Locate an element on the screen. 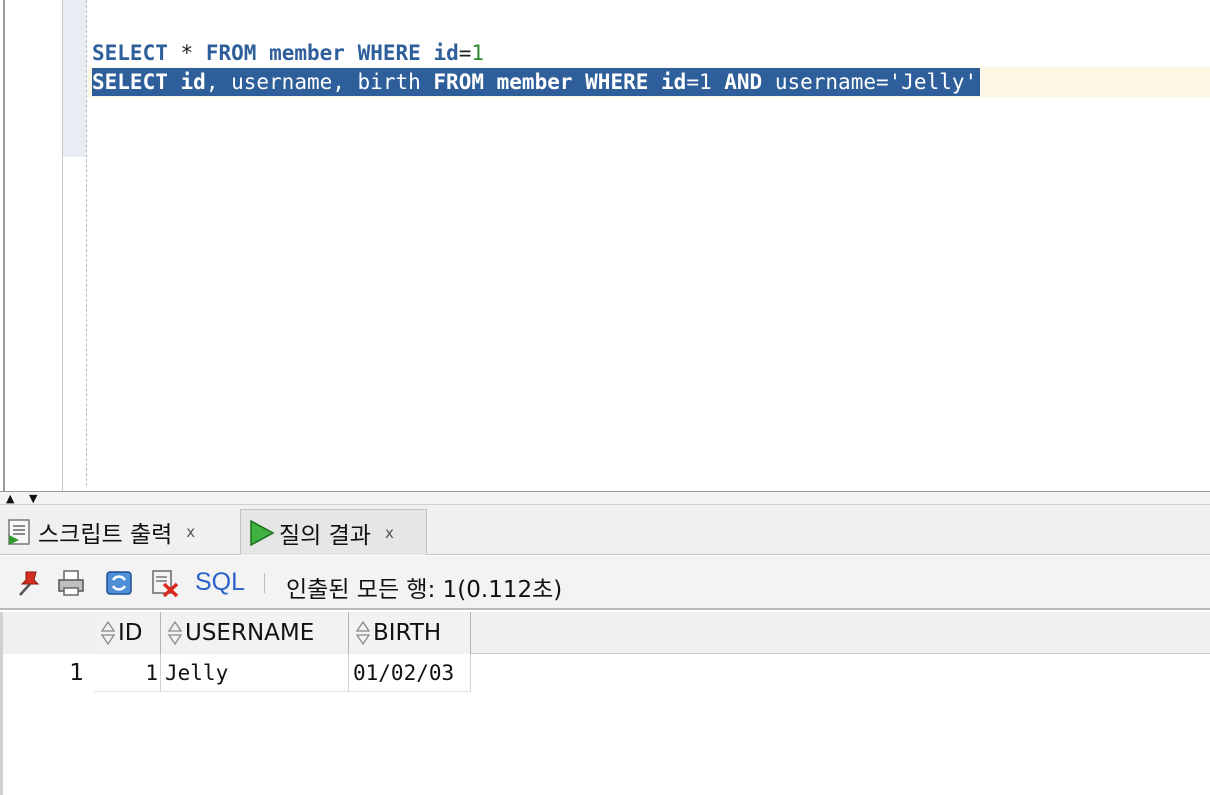 The width and height of the screenshot is (1210, 795). print-icon is located at coordinates (71, 583).